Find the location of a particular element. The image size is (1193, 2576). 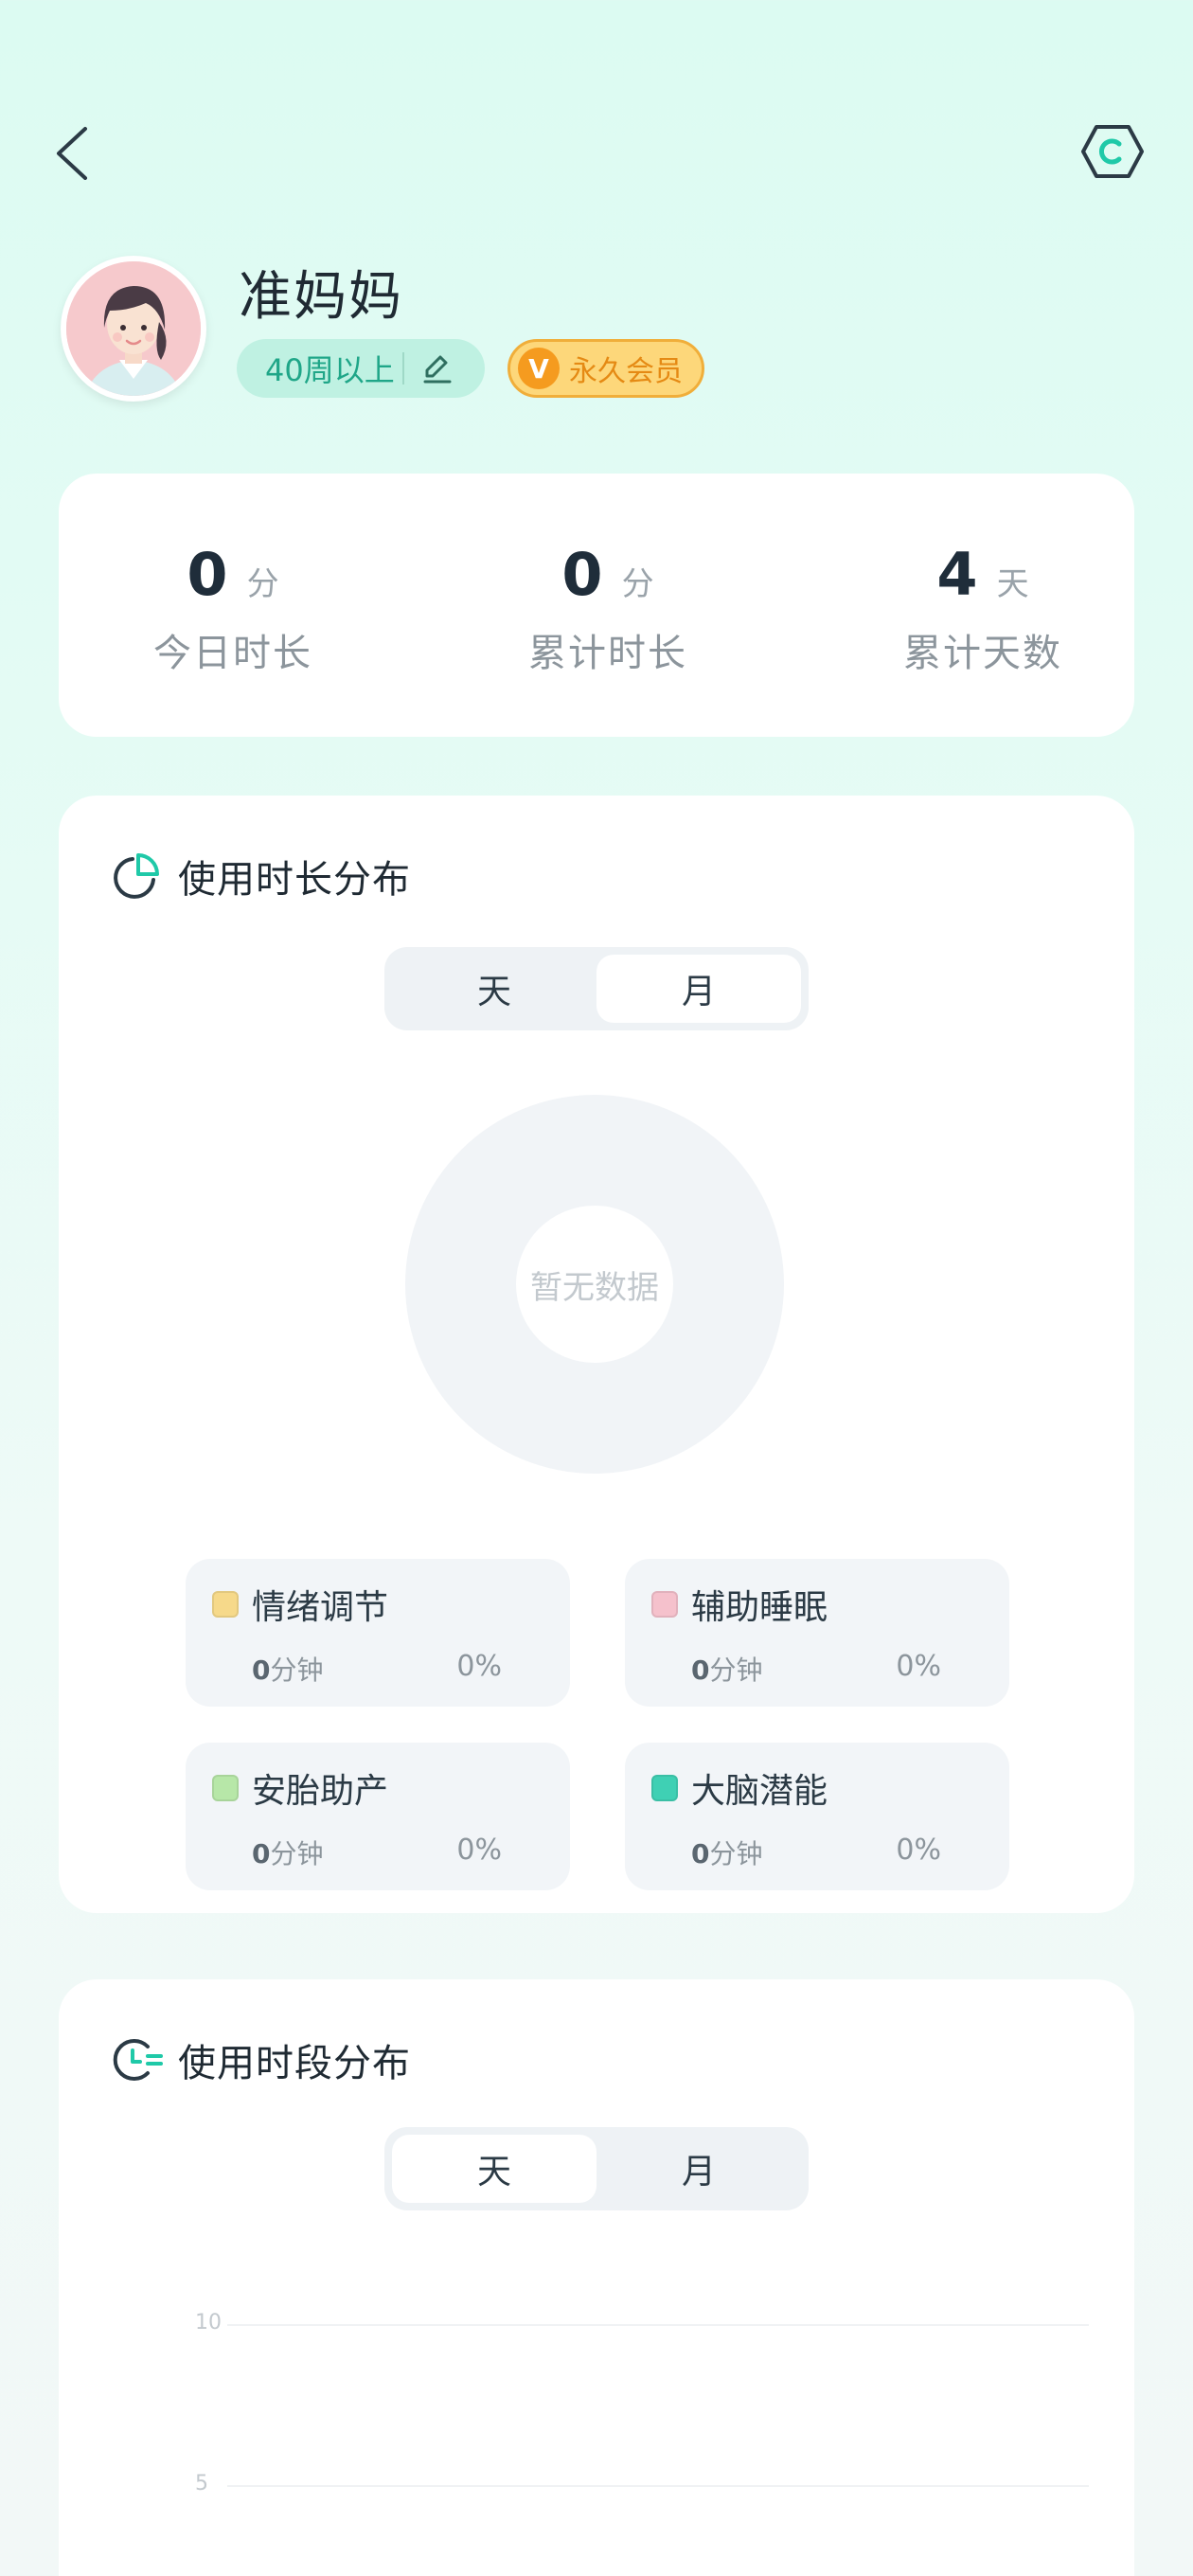

settings-button is located at coordinates (1112, 151).